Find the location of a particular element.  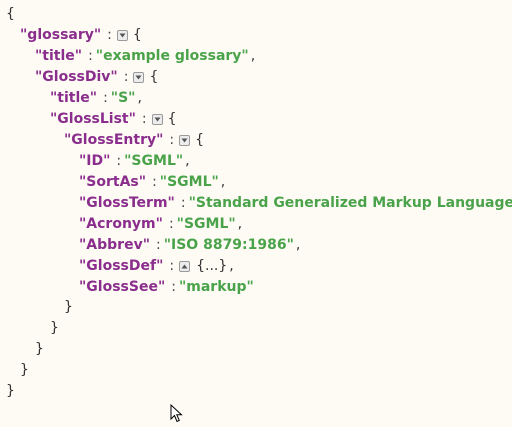

glosssee-line: "GlossSee" : "markup" is located at coordinates (166, 287).